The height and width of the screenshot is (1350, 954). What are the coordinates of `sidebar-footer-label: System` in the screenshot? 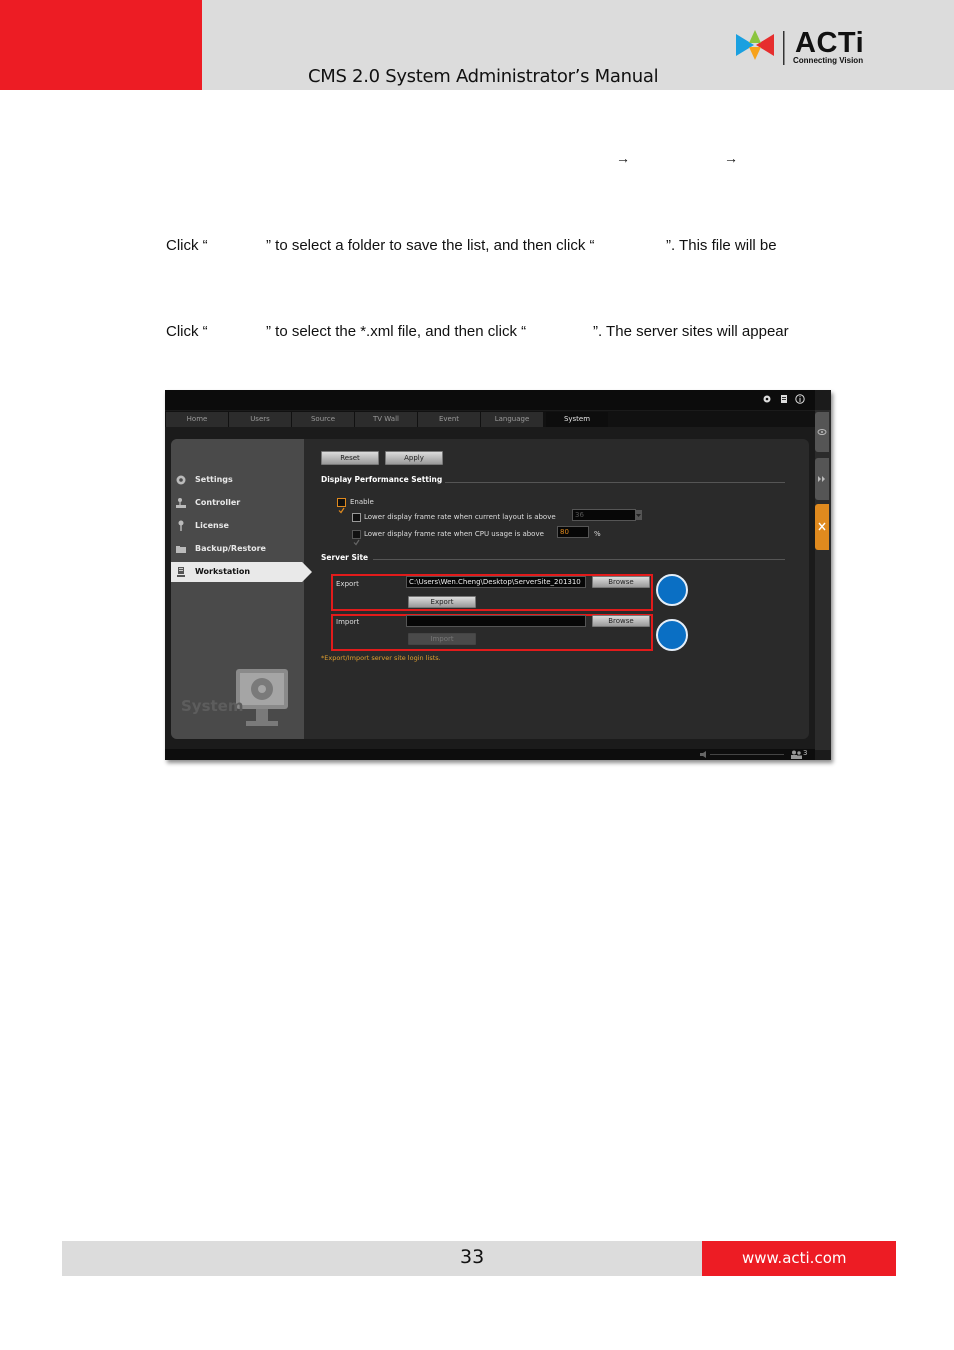 It's located at (212, 706).